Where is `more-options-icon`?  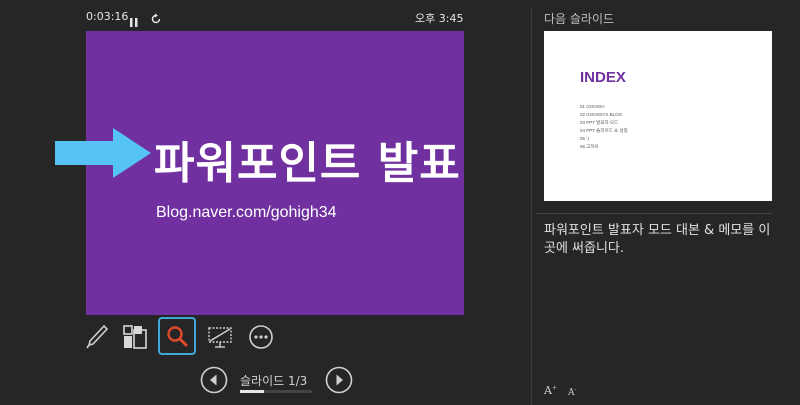 more-options-icon is located at coordinates (261, 337).